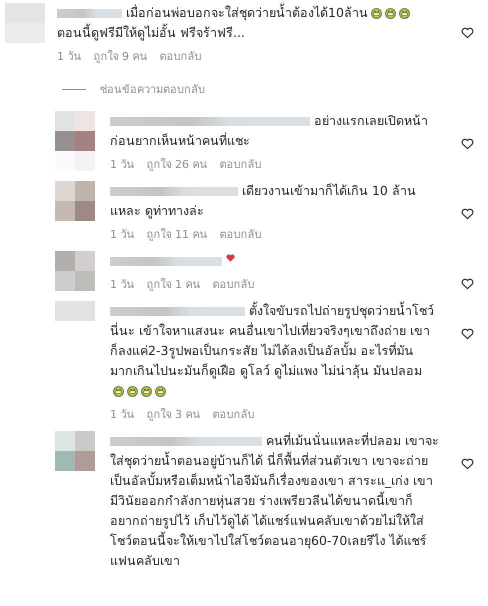 This screenshot has height=606, width=488. What do you see at coordinates (157, 211) in the screenshot?
I see `comment-text: แหละ ดูท่าทางล่ะ` at bounding box center [157, 211].